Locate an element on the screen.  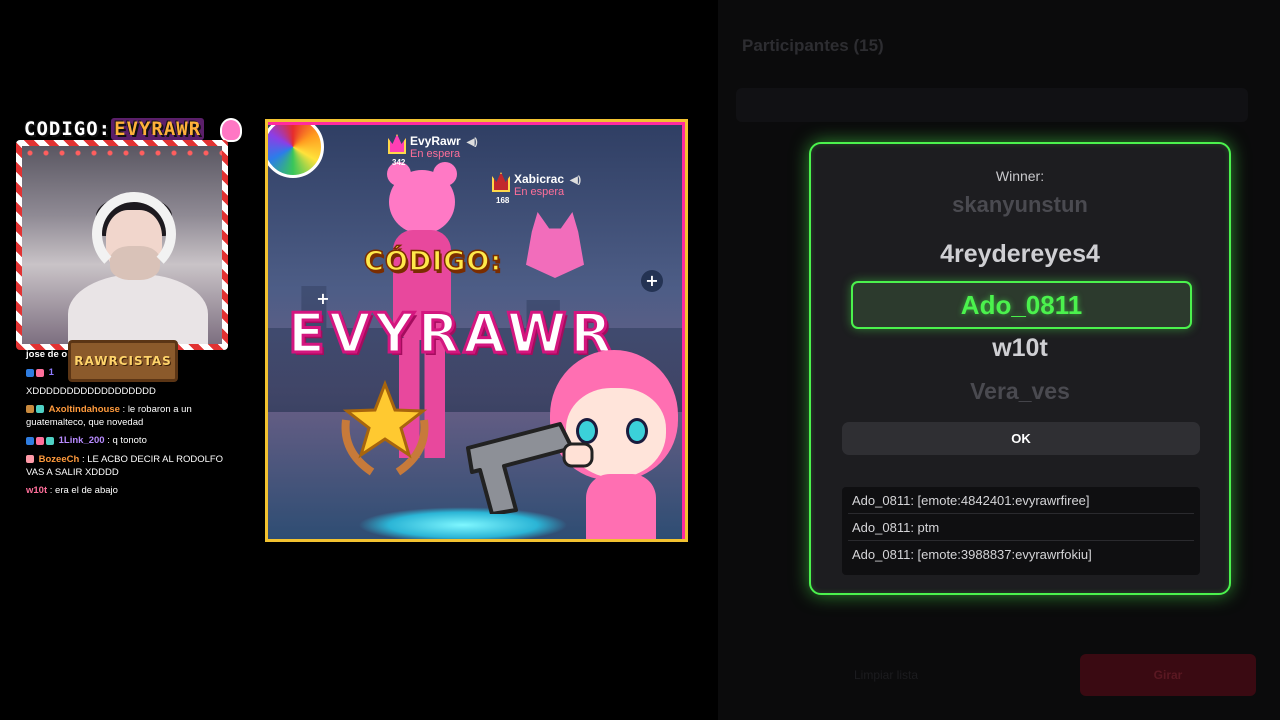
star-badge-icon is located at coordinates (385, 428).